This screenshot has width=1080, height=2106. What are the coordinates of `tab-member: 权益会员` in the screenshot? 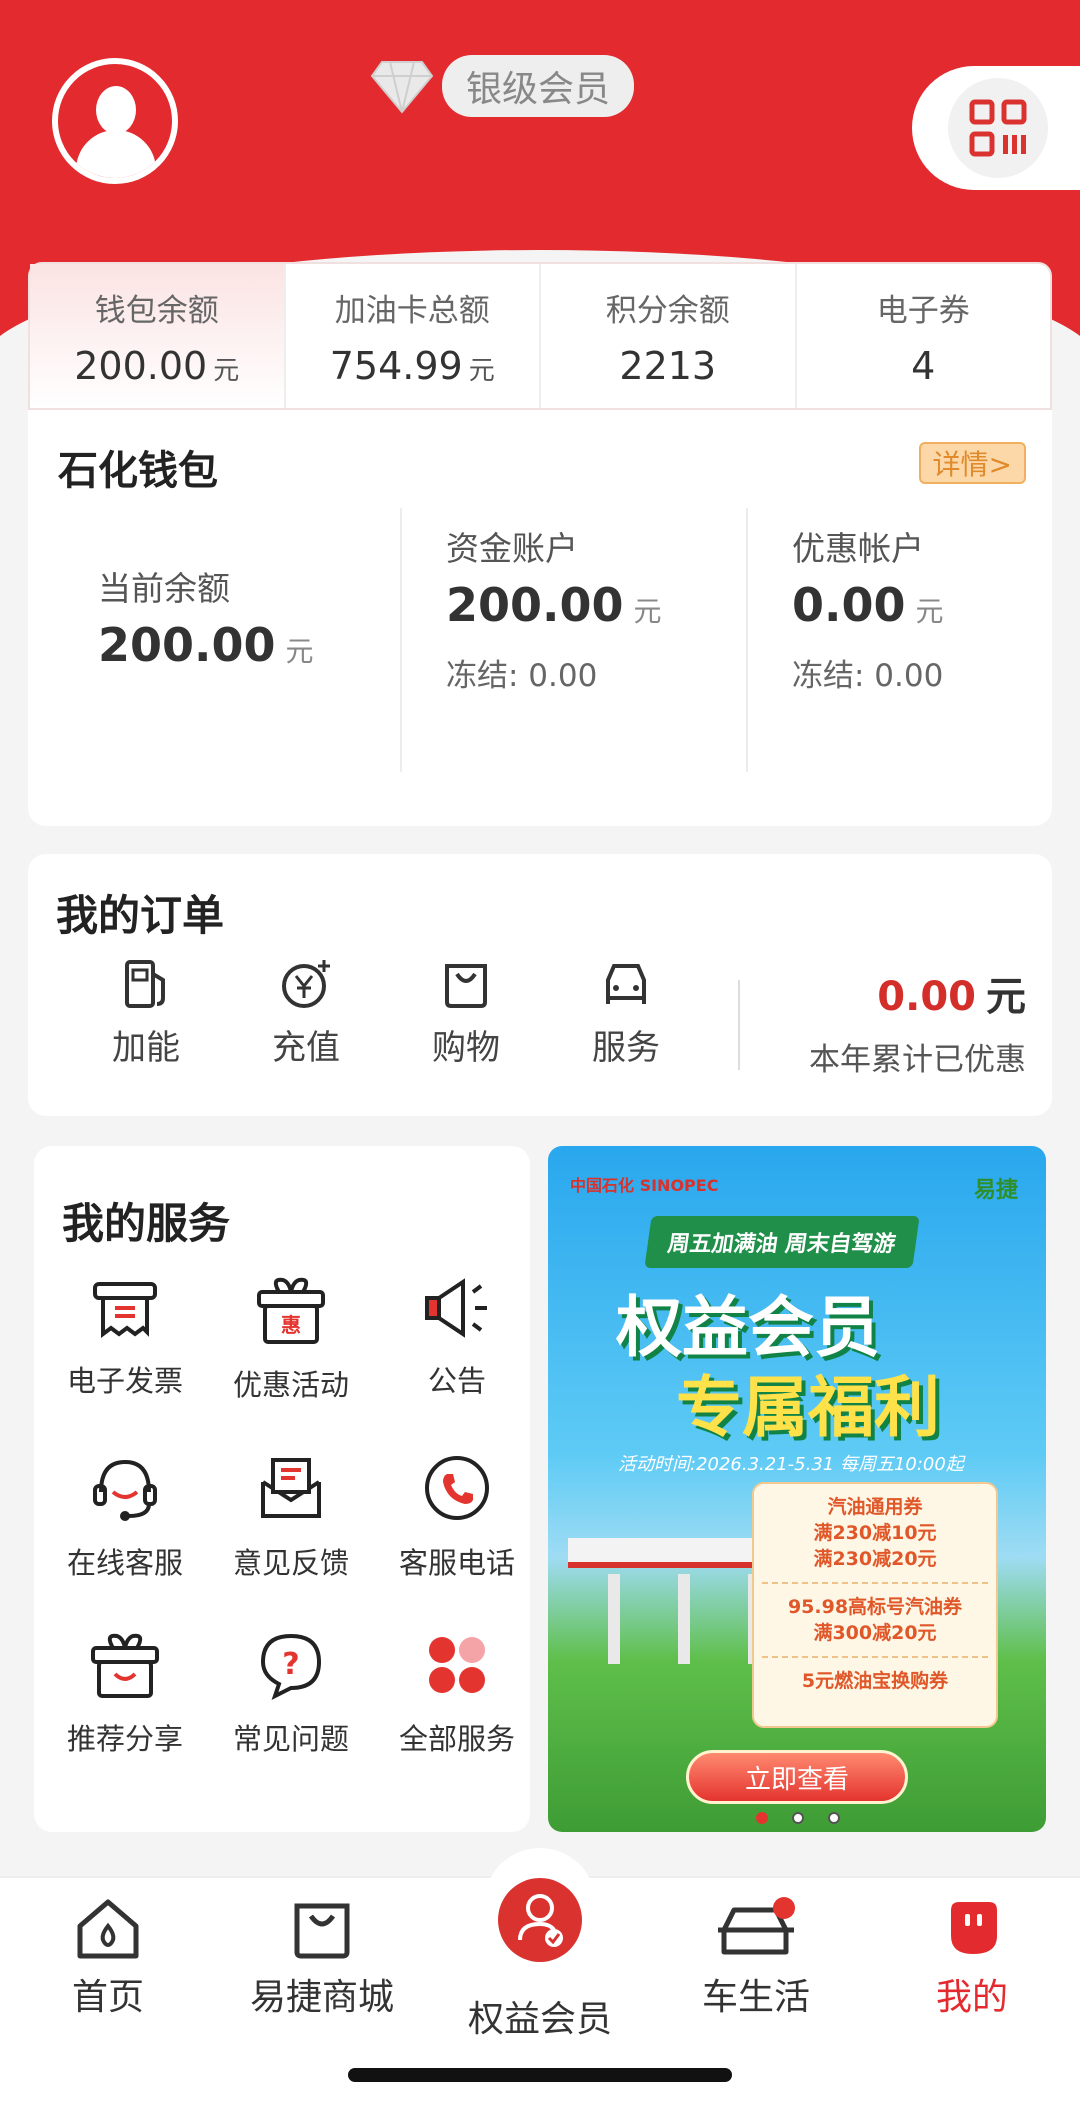 It's located at (540, 2016).